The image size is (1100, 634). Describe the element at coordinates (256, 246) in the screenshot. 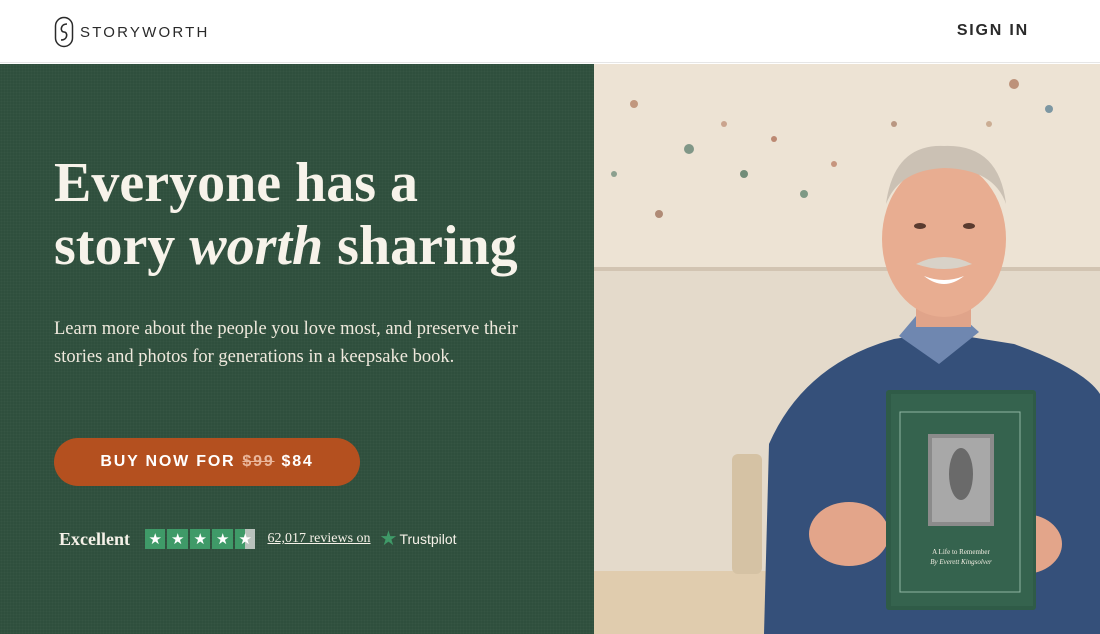

I see `headline-emphasis: worth` at that location.